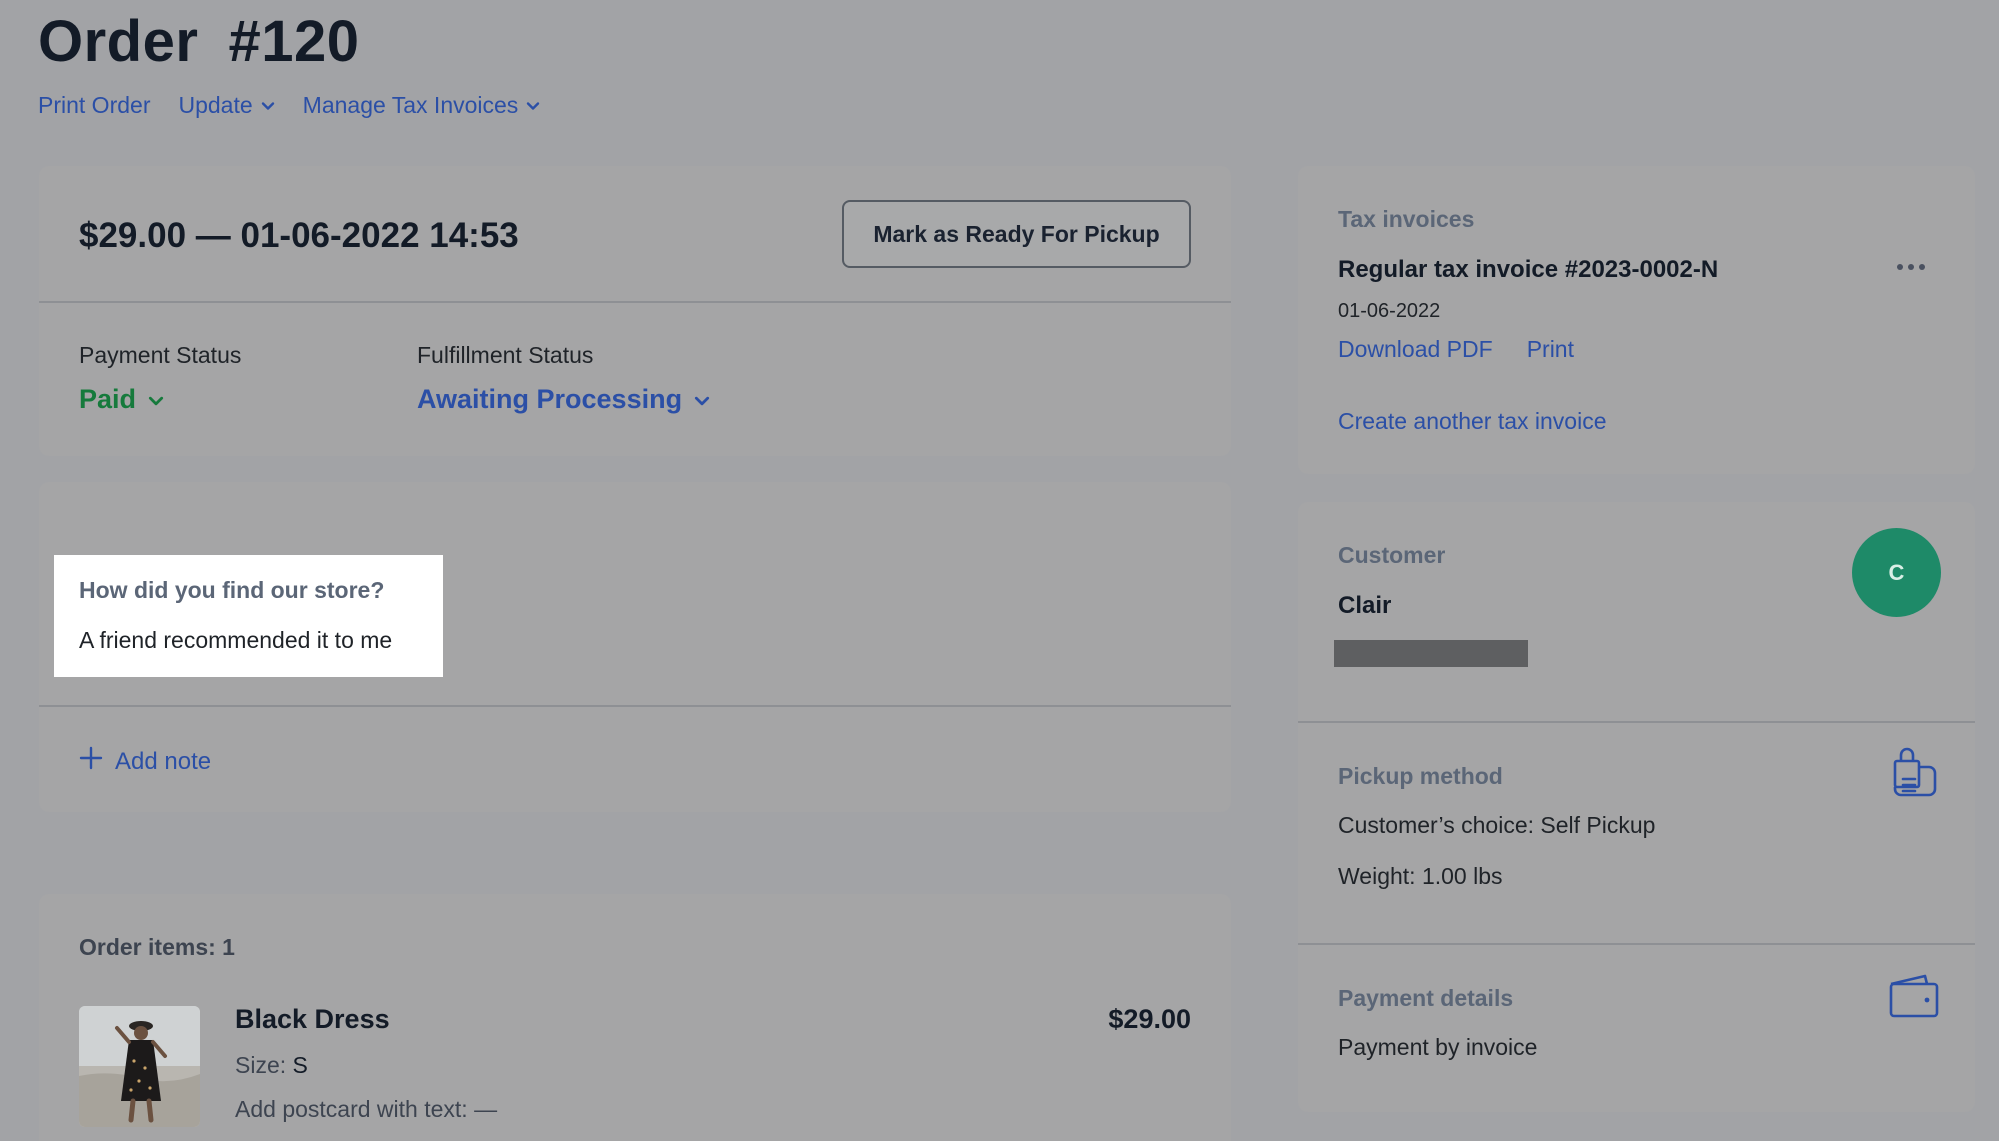 The image size is (1999, 1141). What do you see at coordinates (294, 41) in the screenshot?
I see `order-number: #120` at bounding box center [294, 41].